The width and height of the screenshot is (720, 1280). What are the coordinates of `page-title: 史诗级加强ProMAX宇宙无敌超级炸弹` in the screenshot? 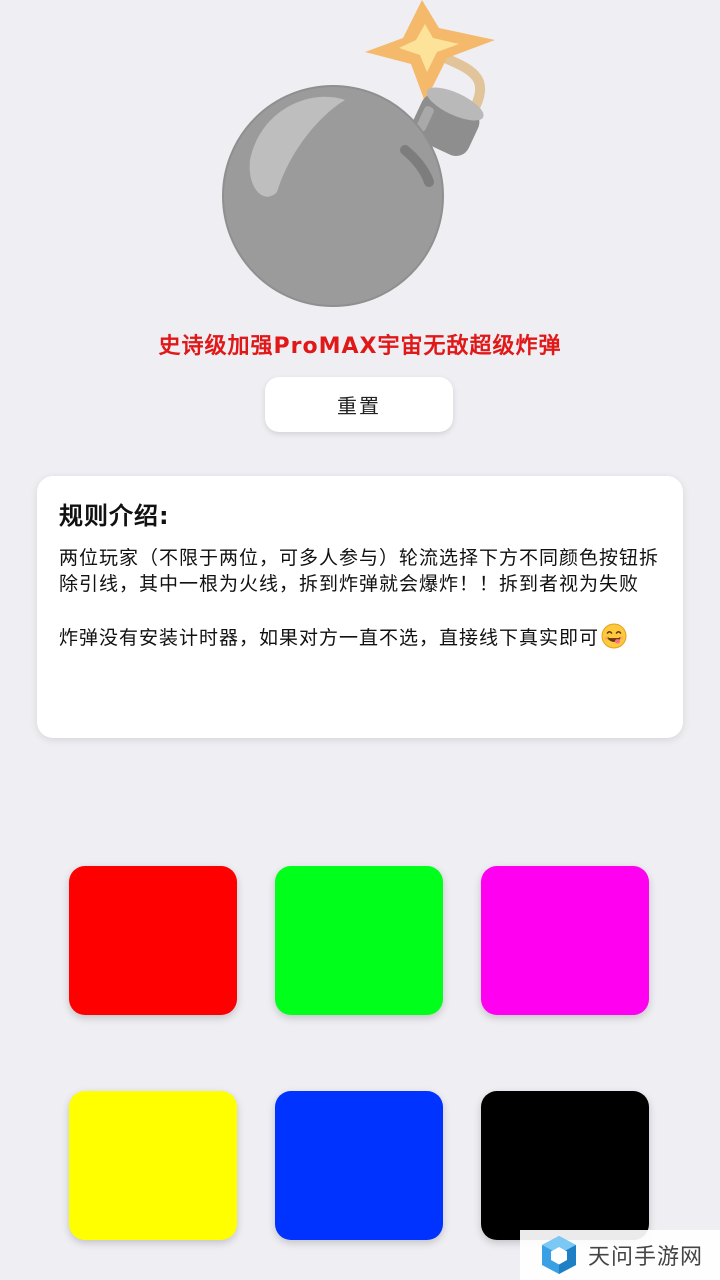 It's located at (360, 346).